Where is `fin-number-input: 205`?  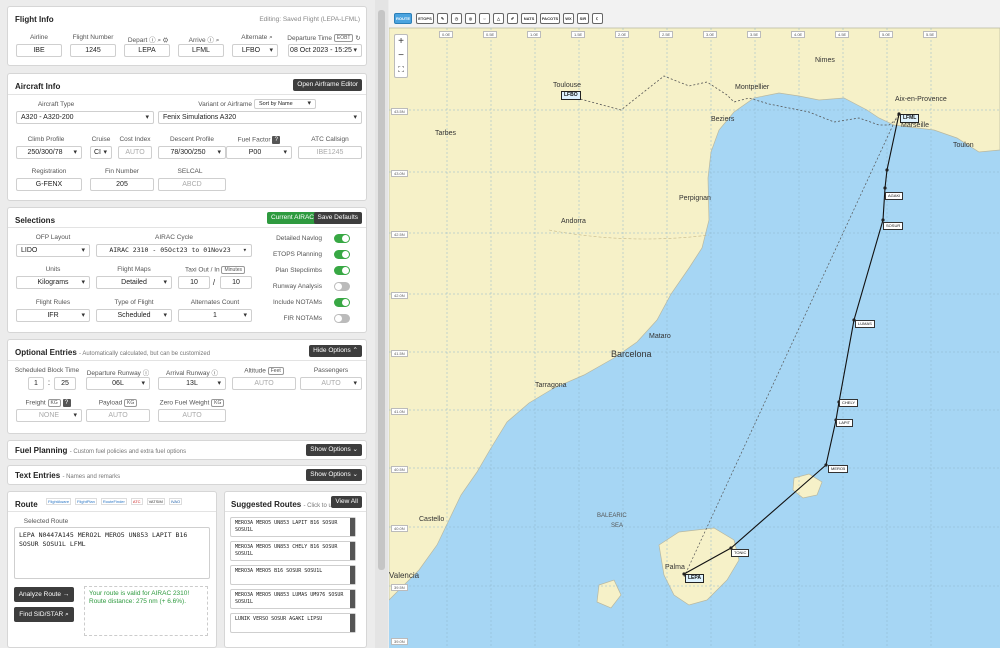
fin-number-input: 205 is located at coordinates (122, 184).